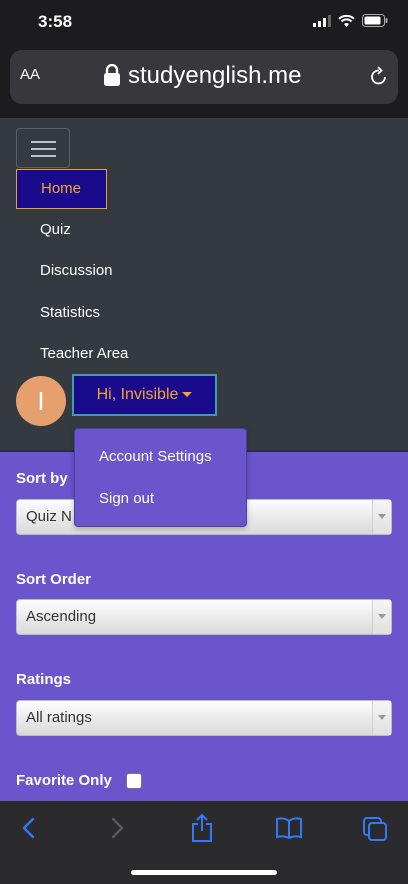 Image resolution: width=408 pixels, height=884 pixels. I want to click on wifi-icon, so click(346, 20).